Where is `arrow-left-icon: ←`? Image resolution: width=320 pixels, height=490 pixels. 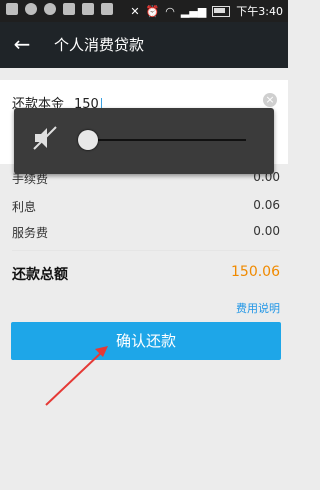 arrow-left-icon: ← is located at coordinates (22, 44).